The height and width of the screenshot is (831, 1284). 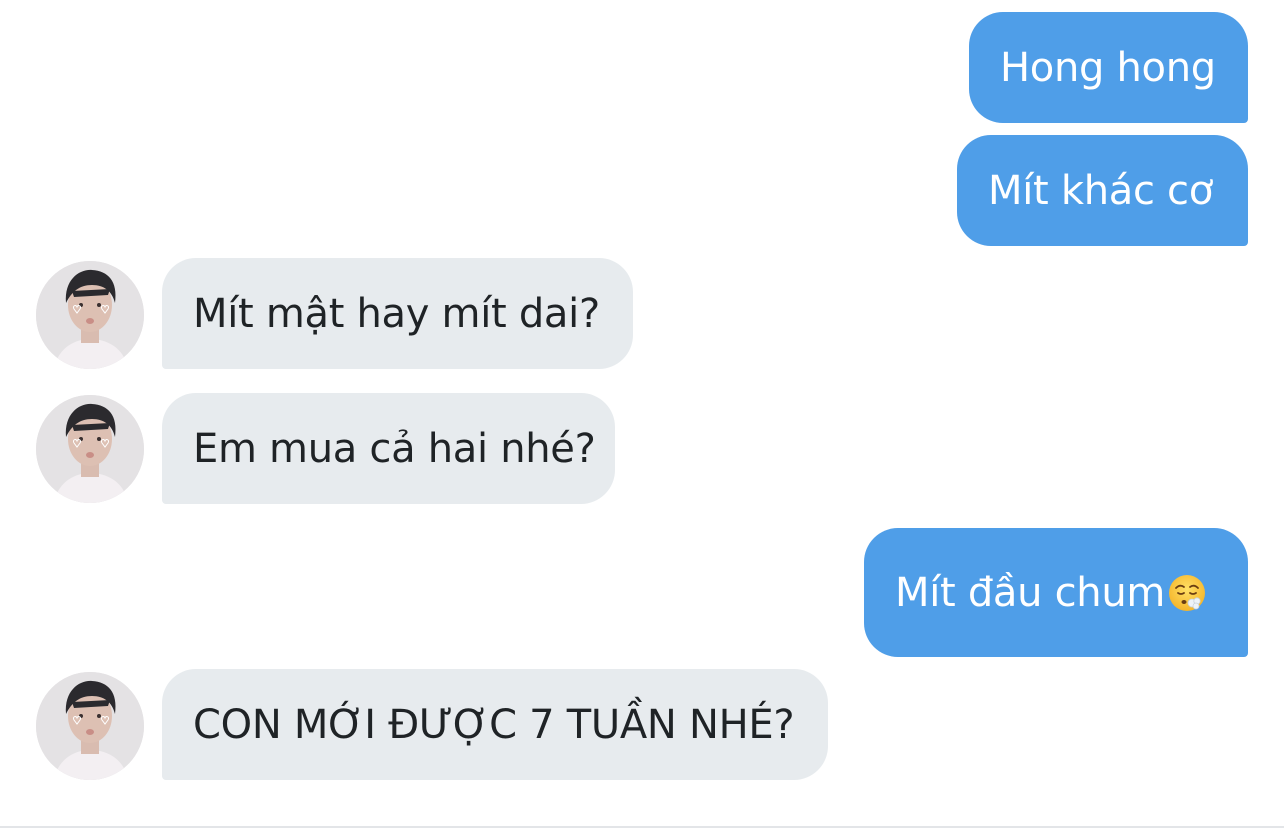 I want to click on message-text: Mít mật hay mít dai?, so click(x=396, y=313).